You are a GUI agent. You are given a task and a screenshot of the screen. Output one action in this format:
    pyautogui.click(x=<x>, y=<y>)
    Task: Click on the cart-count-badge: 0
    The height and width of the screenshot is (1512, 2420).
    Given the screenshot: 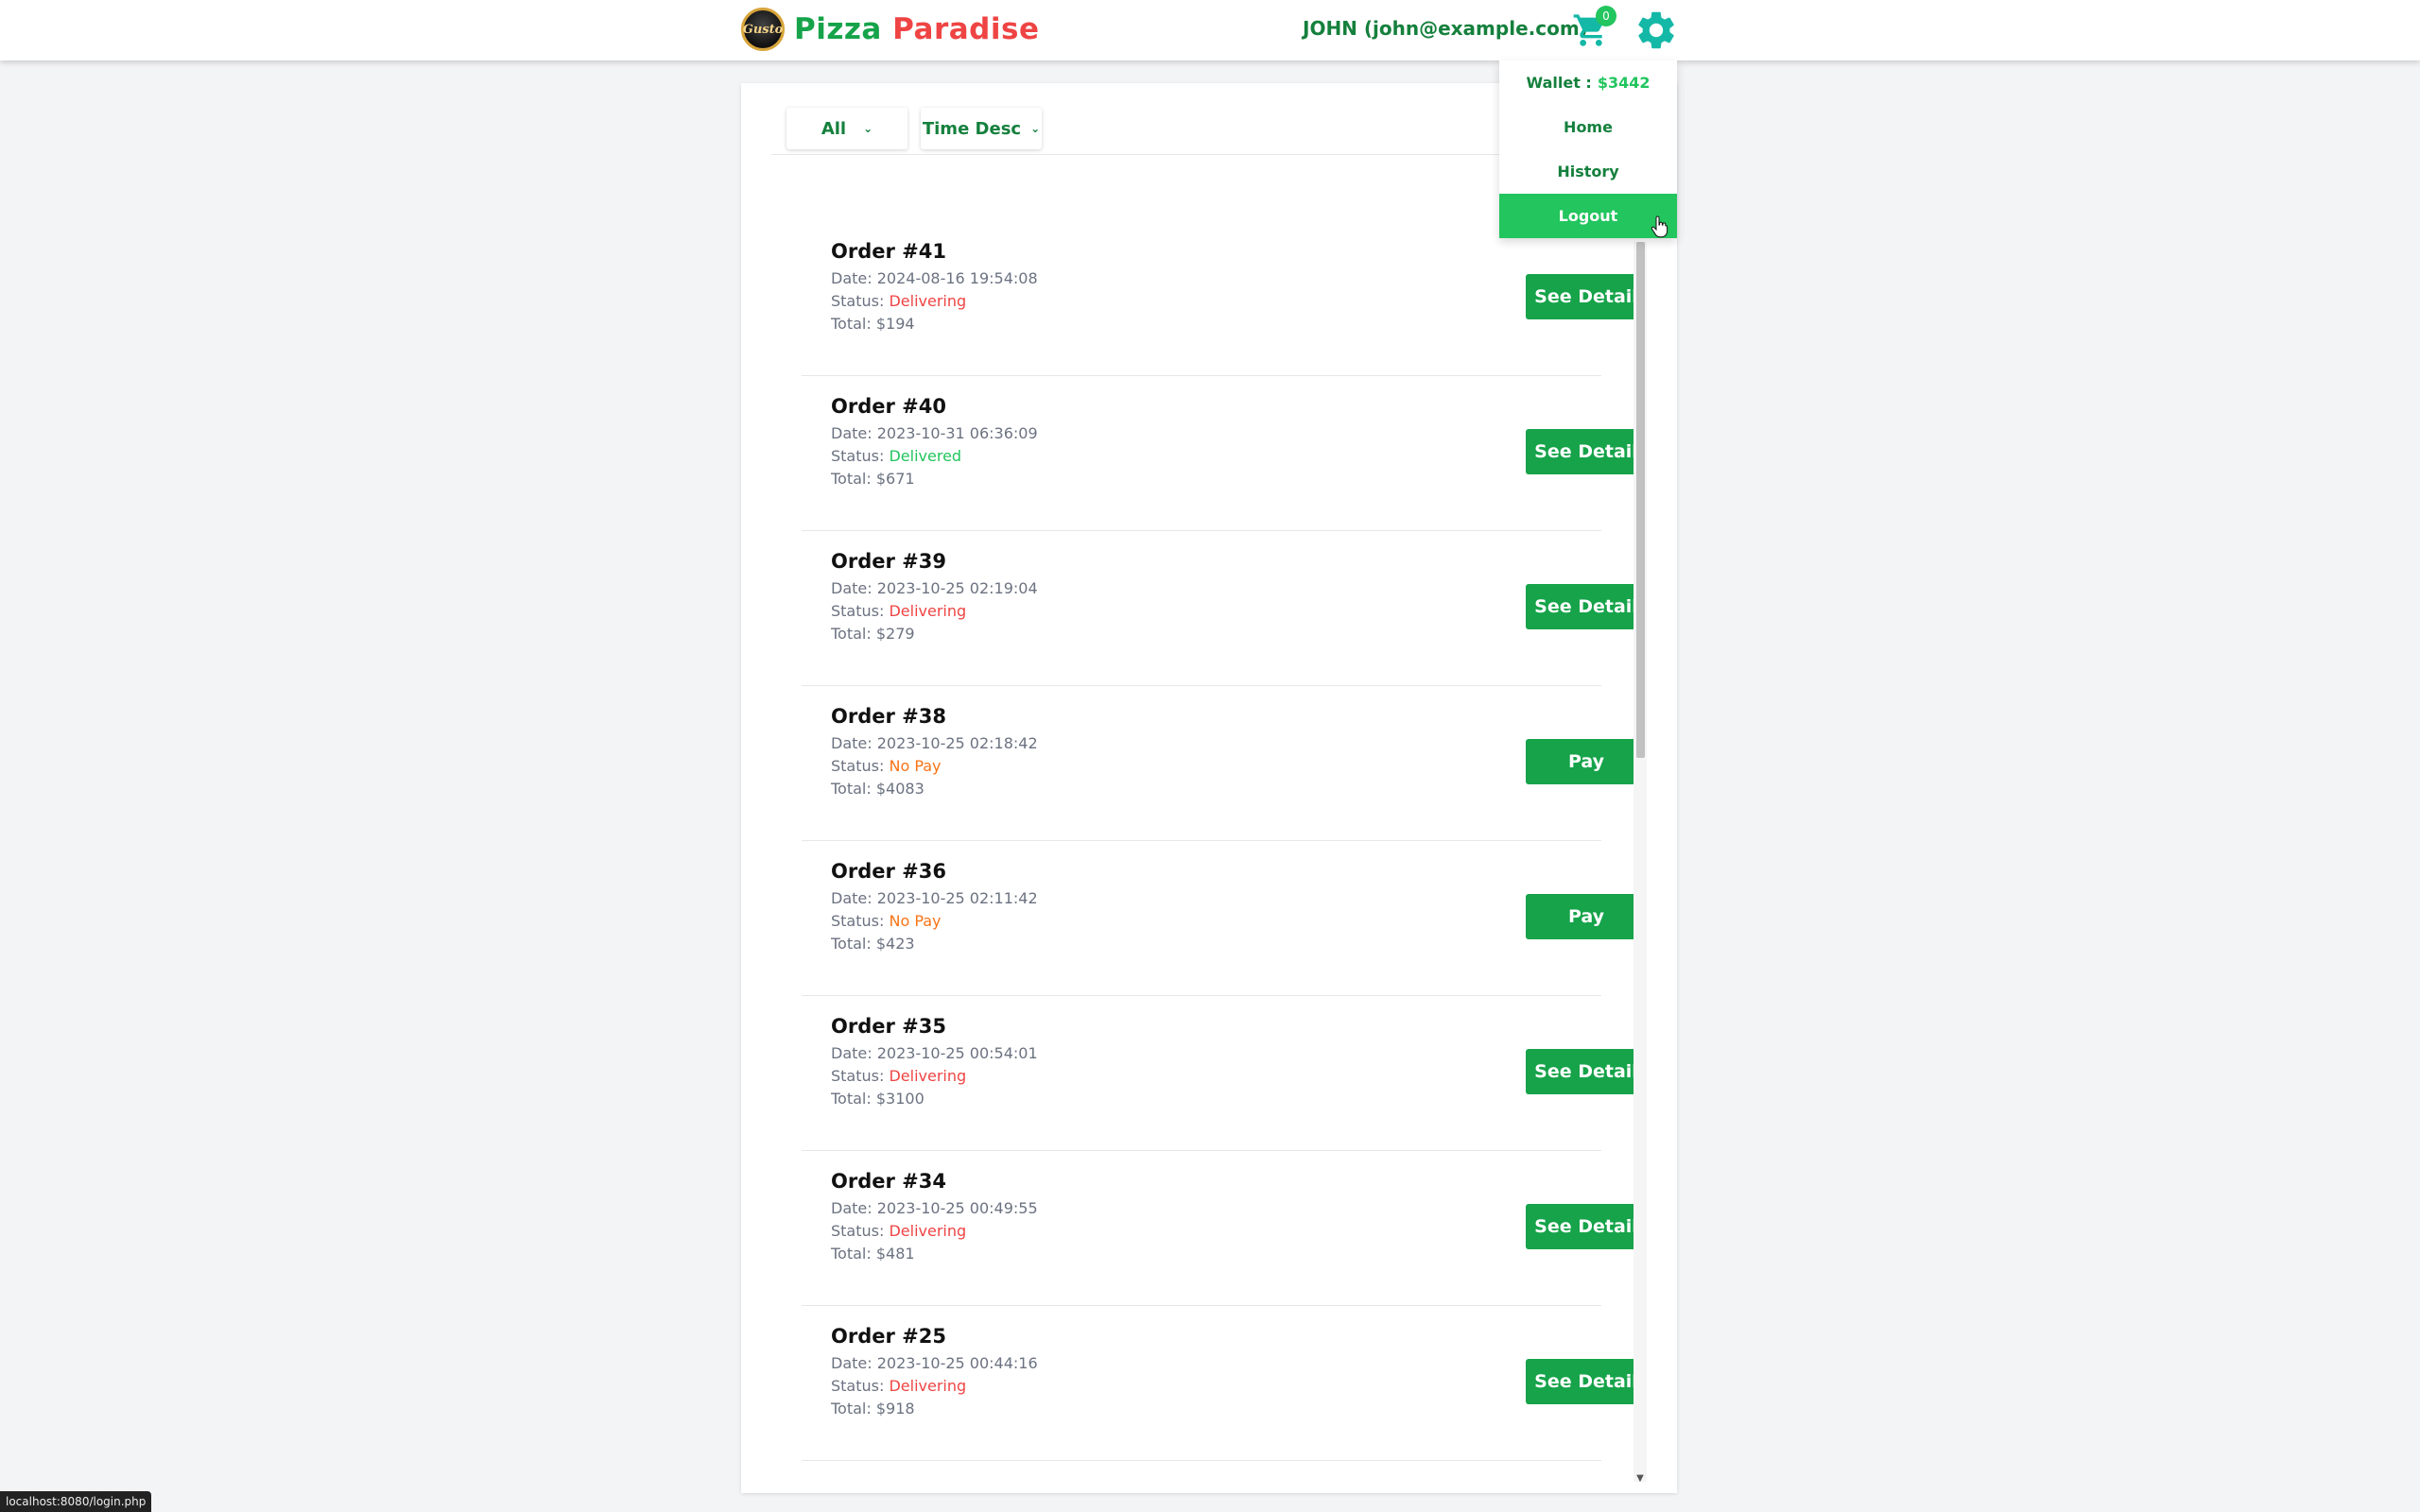 What is the action you would take?
    pyautogui.click(x=1606, y=16)
    